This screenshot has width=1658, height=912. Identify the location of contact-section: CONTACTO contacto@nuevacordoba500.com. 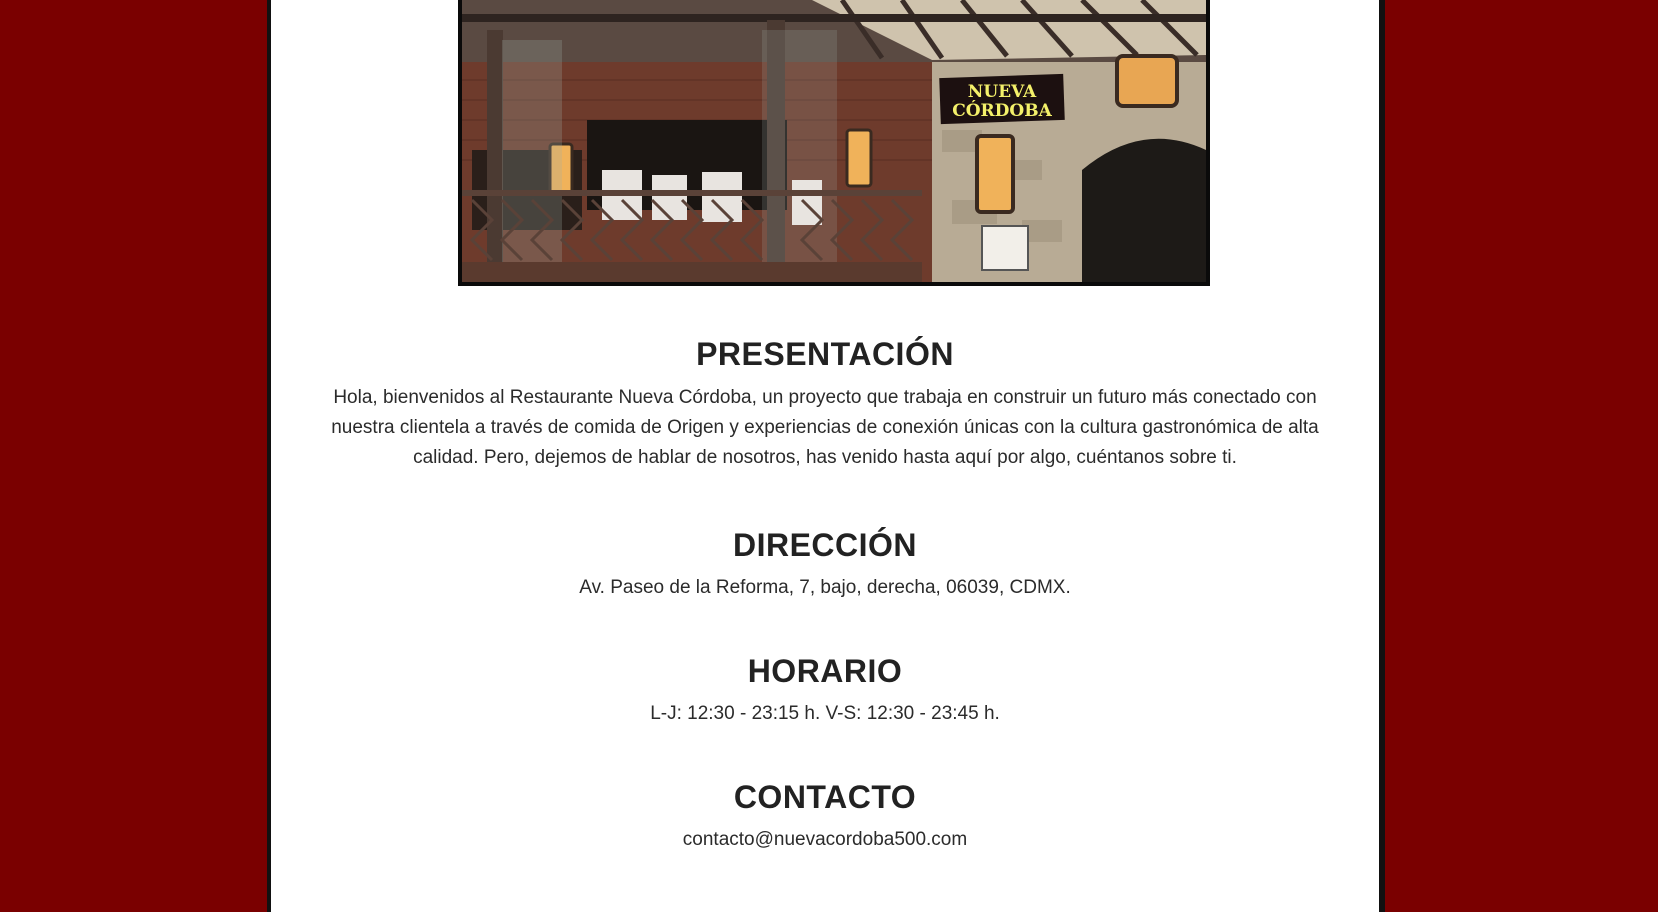
(825, 817).